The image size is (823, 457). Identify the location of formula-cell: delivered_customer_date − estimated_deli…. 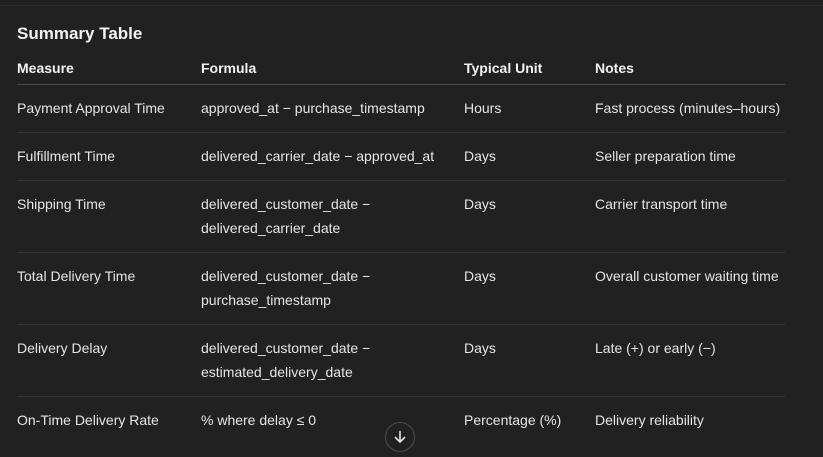
(332, 360).